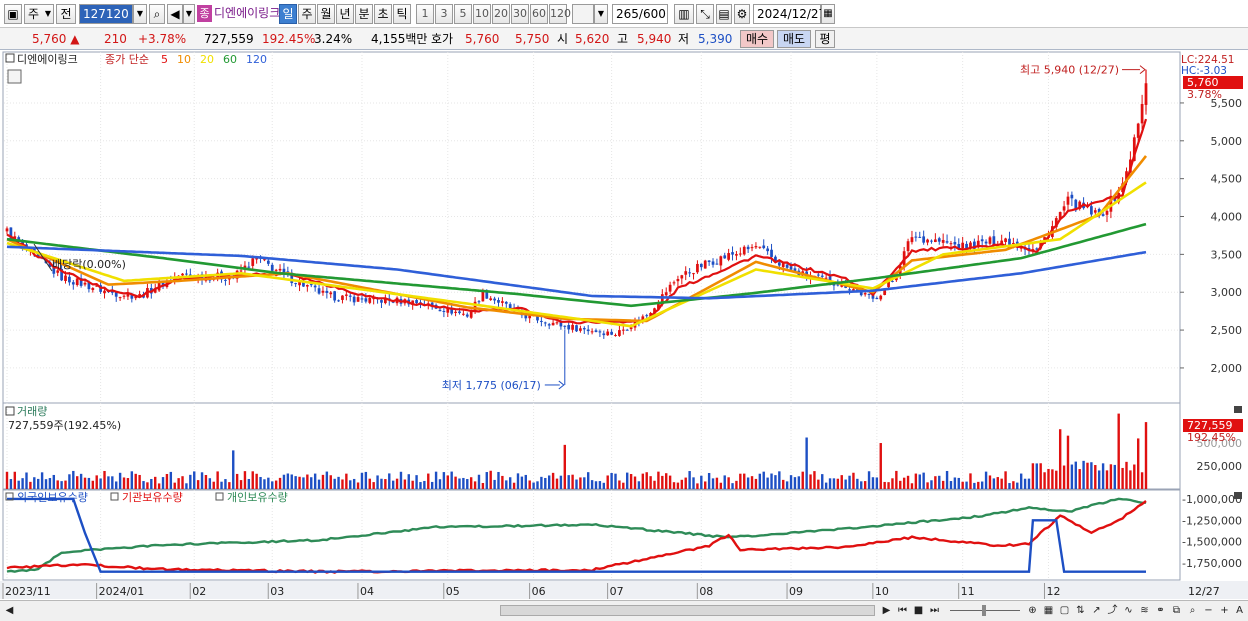 The width and height of the screenshot is (1248, 621). I want to click on link-icon: ⚭, so click(1160, 610).